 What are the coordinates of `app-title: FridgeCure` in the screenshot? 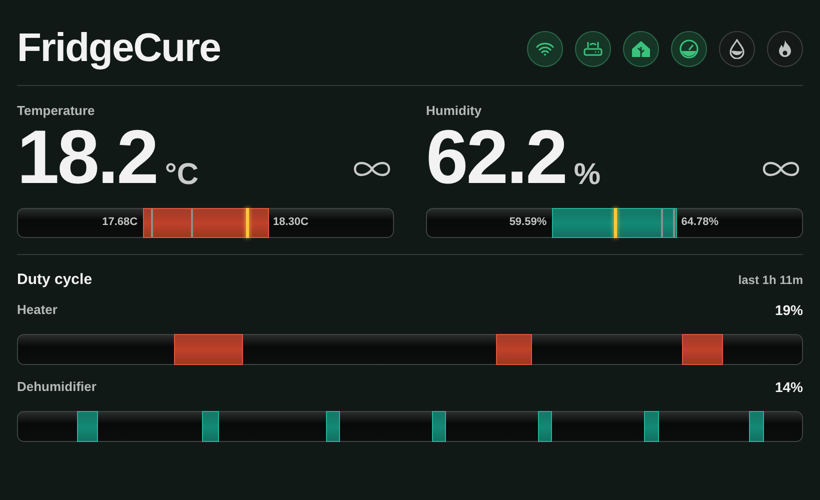 It's located at (118, 48).